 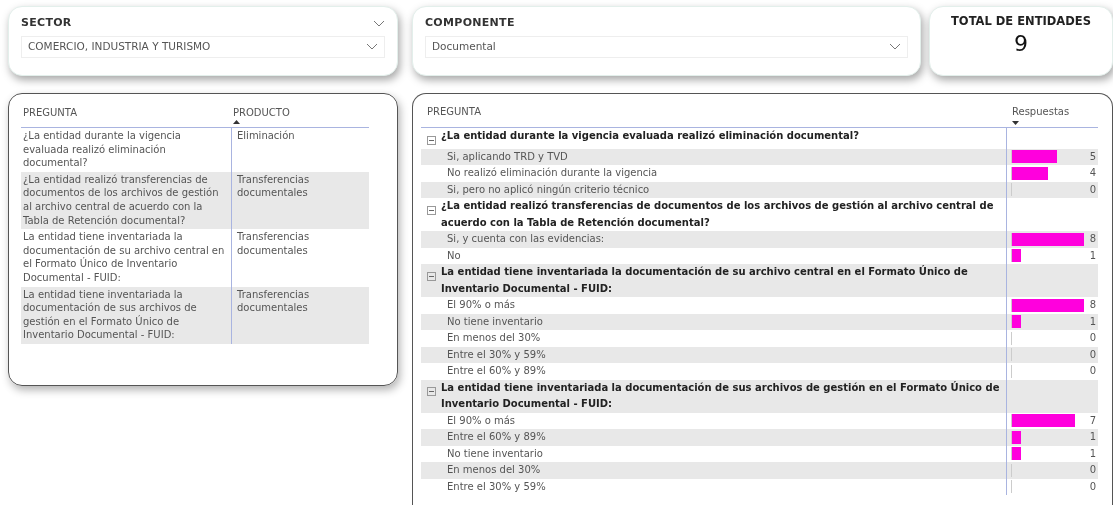 What do you see at coordinates (1092, 172) in the screenshot?
I see `value-label: 4` at bounding box center [1092, 172].